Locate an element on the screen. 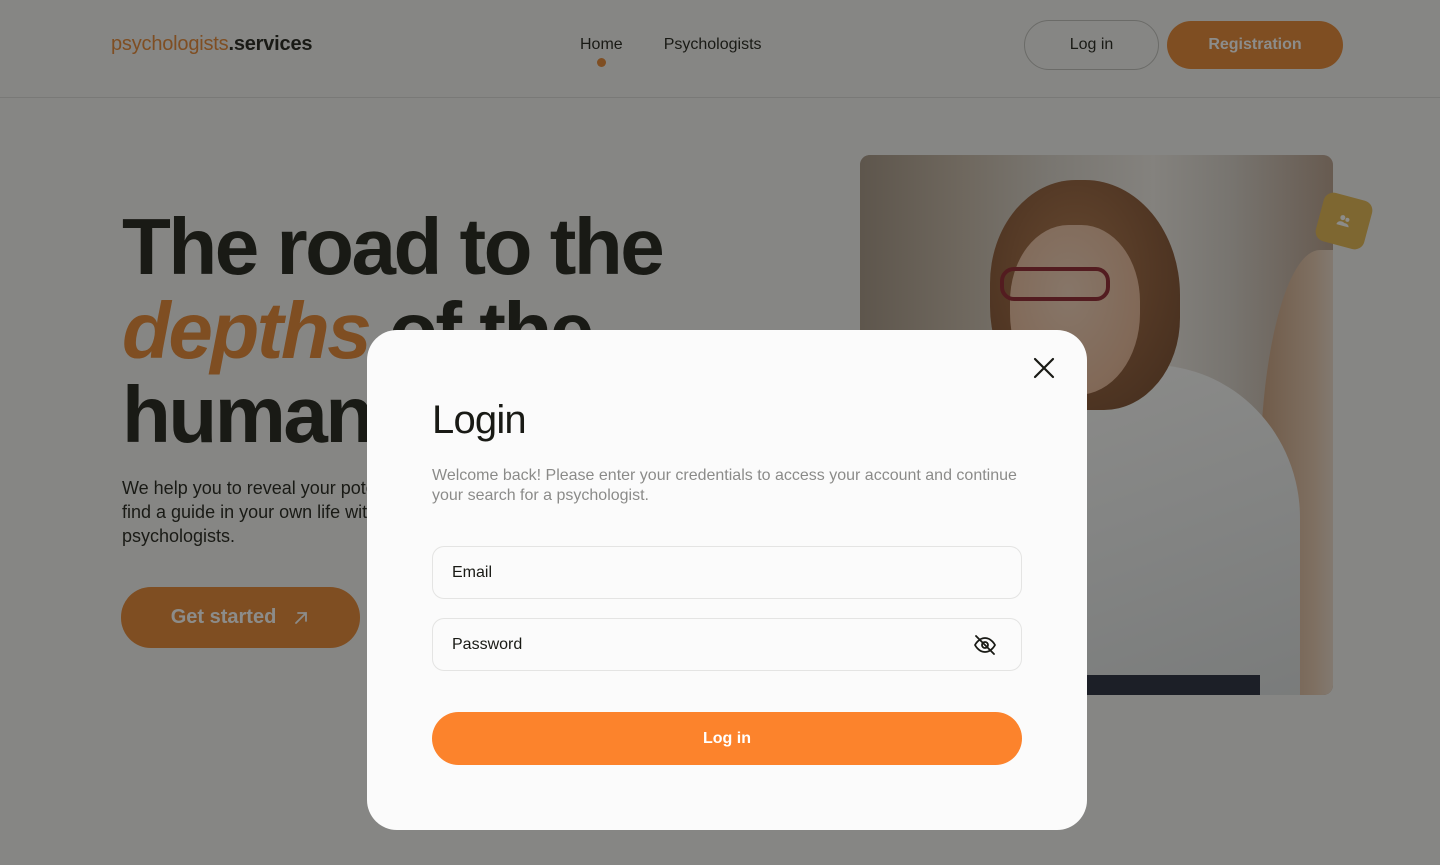  close-icon is located at coordinates (1044, 368).